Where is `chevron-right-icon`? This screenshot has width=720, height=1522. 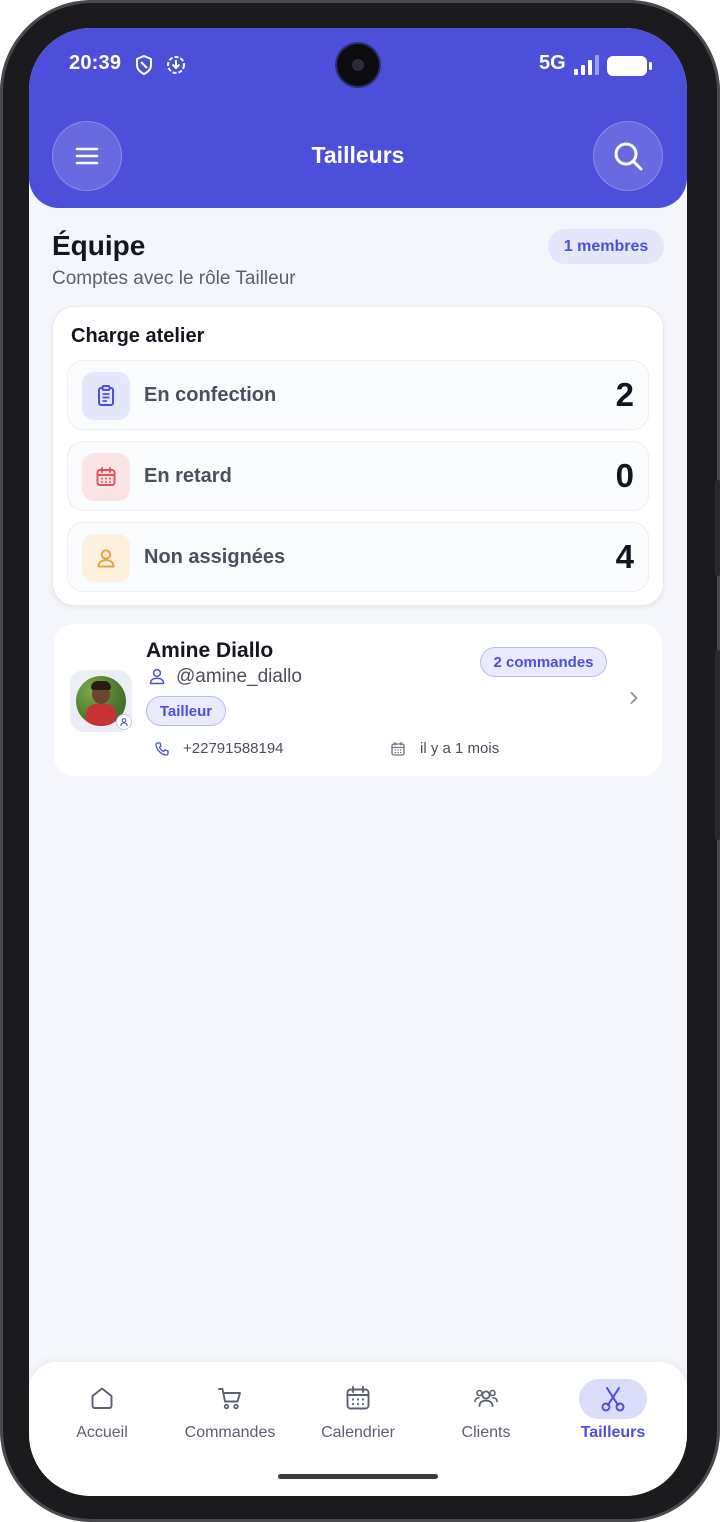
chevron-right-icon is located at coordinates (634, 698).